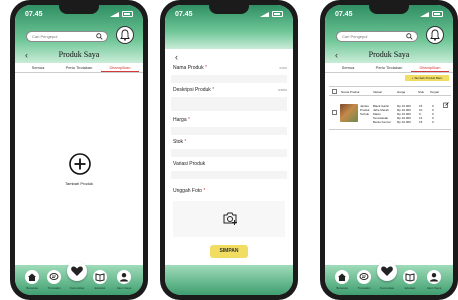 The image size is (458, 300). Describe the element at coordinates (99, 36) in the screenshot. I see `search-icon` at that location.